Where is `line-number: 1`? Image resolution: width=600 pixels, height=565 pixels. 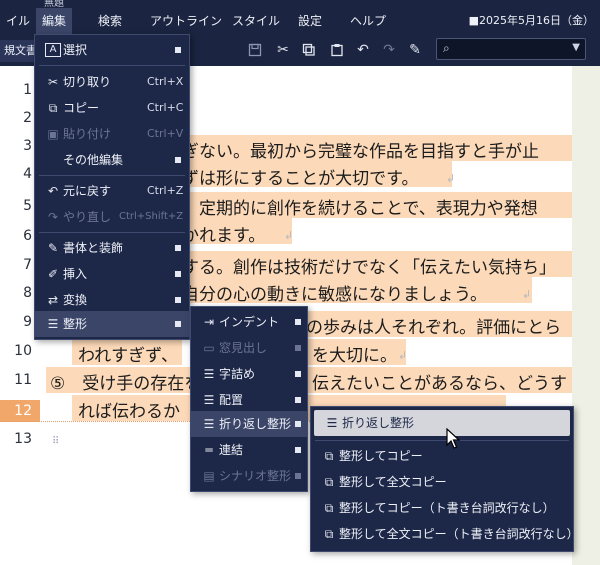
line-number: 1 is located at coordinates (27, 90).